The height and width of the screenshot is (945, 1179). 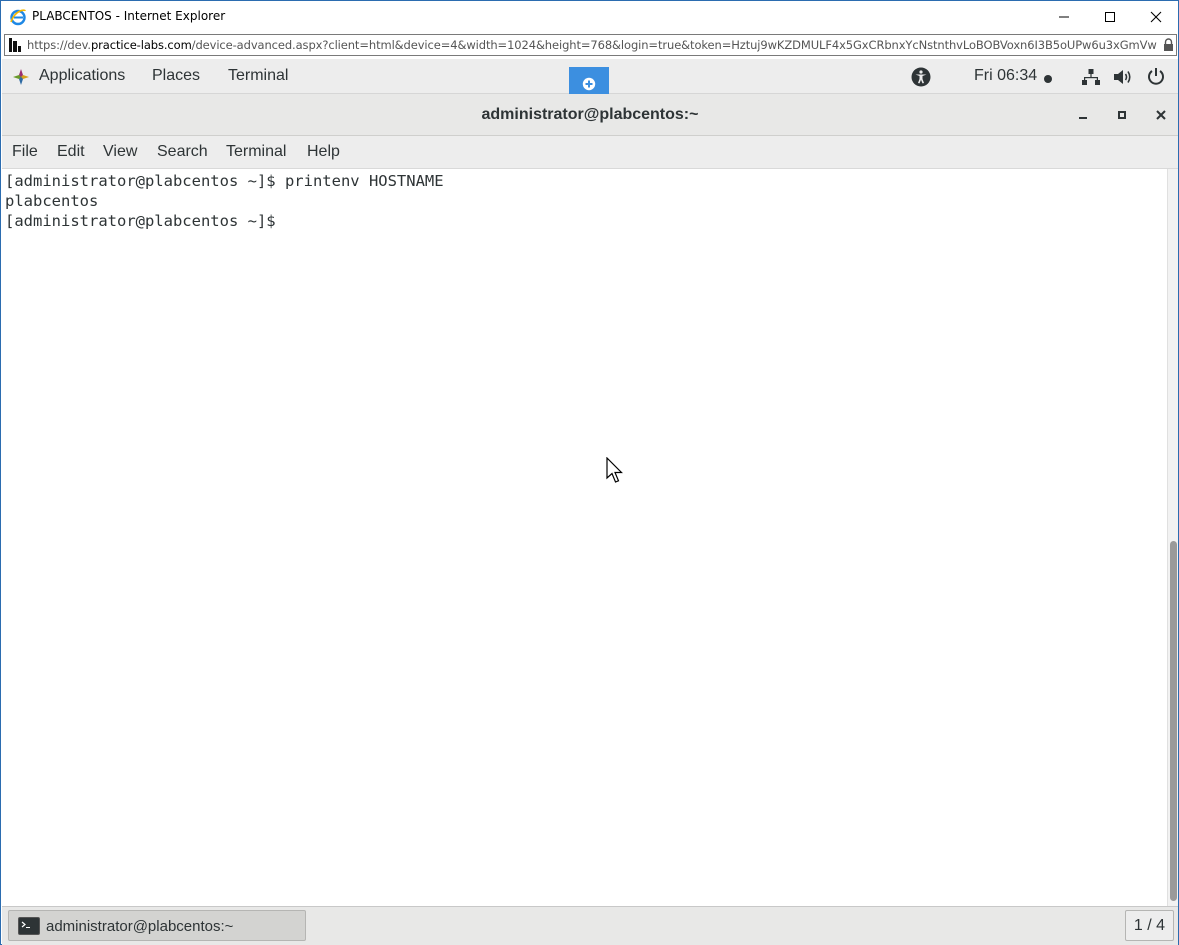 What do you see at coordinates (589, 84) in the screenshot?
I see `plus-circle-icon` at bounding box center [589, 84].